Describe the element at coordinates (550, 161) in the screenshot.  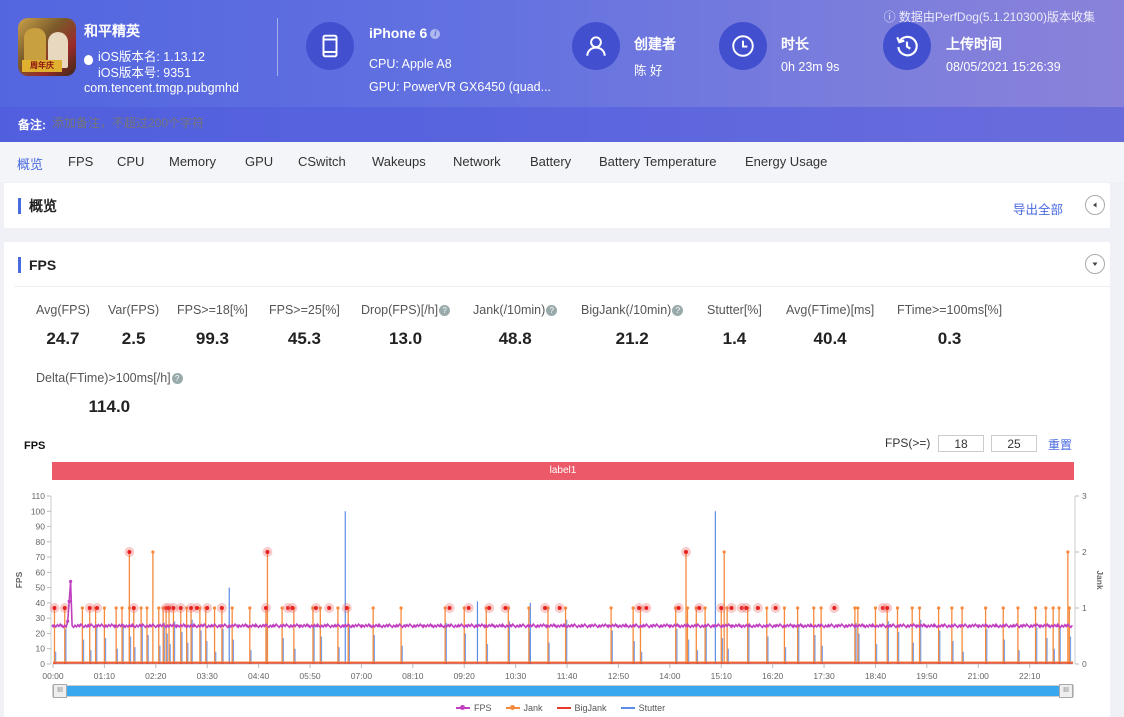
I see `tab-battery: Battery` at that location.